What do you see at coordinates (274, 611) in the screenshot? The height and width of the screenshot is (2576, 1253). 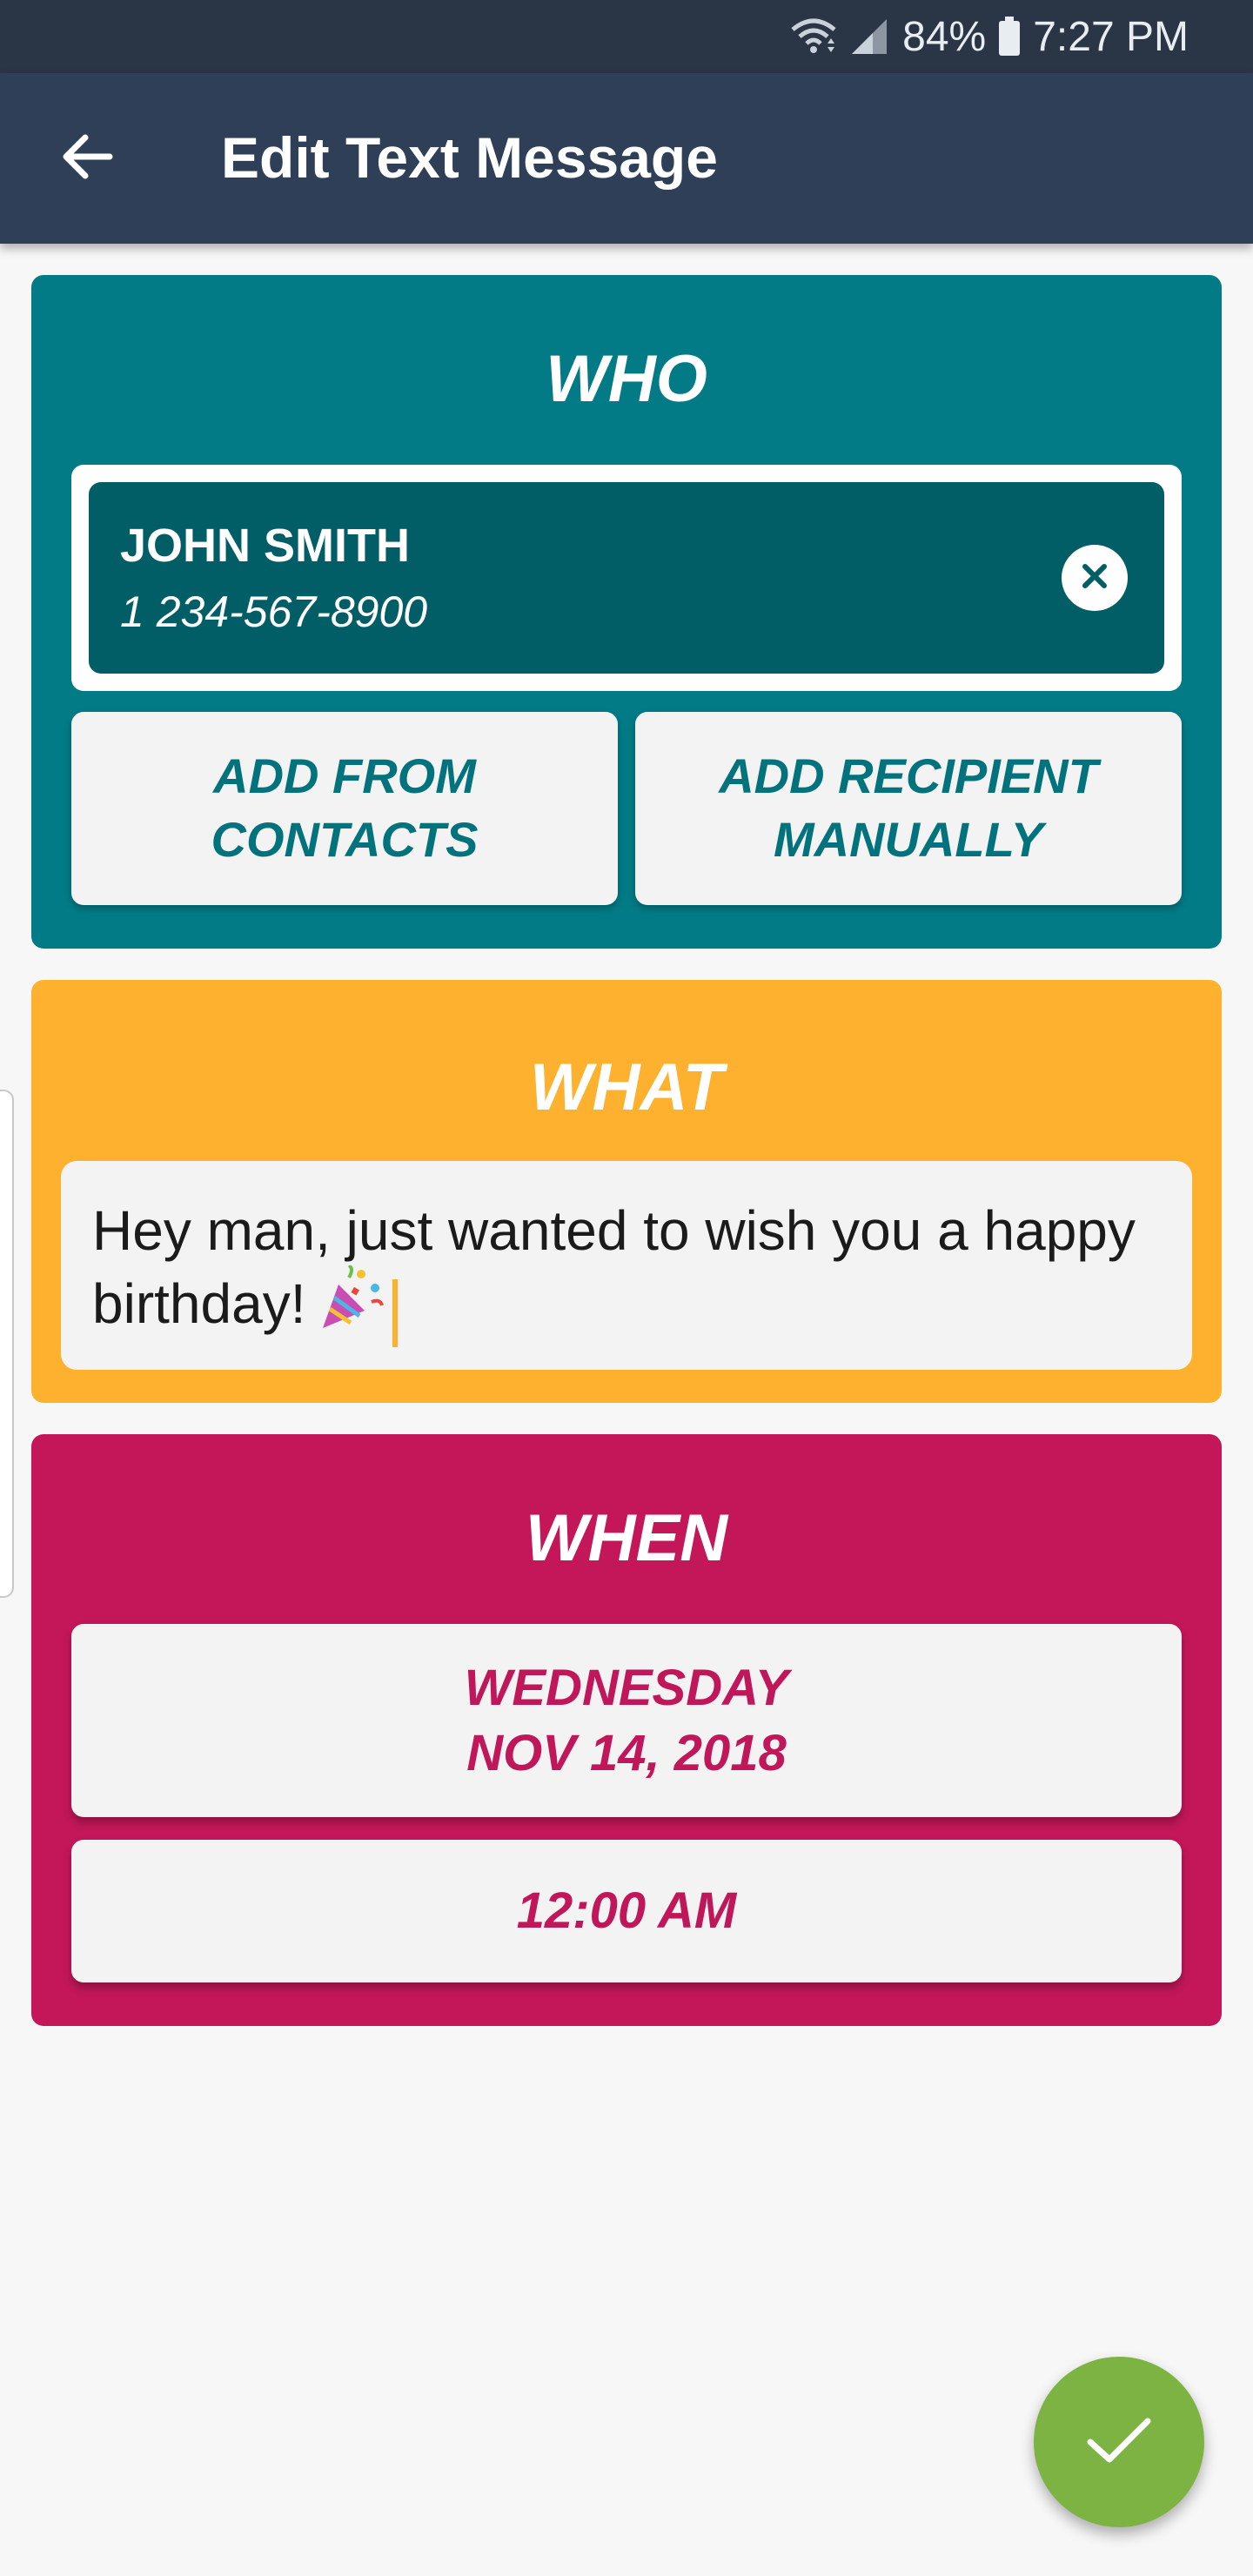 I see `recipient-number: 1 234-567-8900` at bounding box center [274, 611].